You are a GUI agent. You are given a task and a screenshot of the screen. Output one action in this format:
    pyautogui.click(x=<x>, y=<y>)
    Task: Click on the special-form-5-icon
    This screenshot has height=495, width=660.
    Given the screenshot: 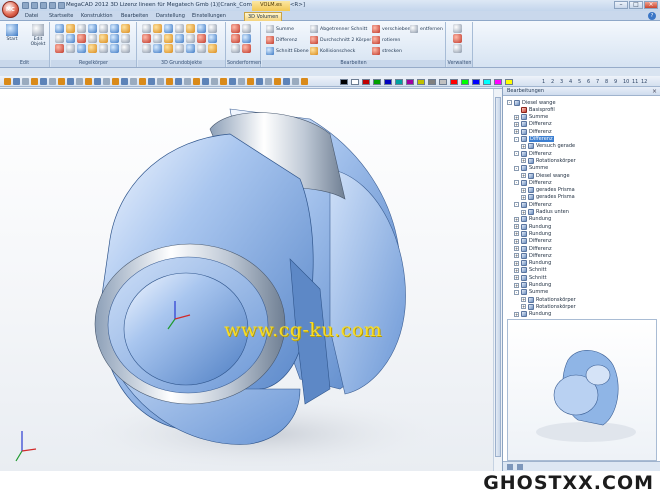 What is the action you would take?
    pyautogui.click(x=235, y=48)
    